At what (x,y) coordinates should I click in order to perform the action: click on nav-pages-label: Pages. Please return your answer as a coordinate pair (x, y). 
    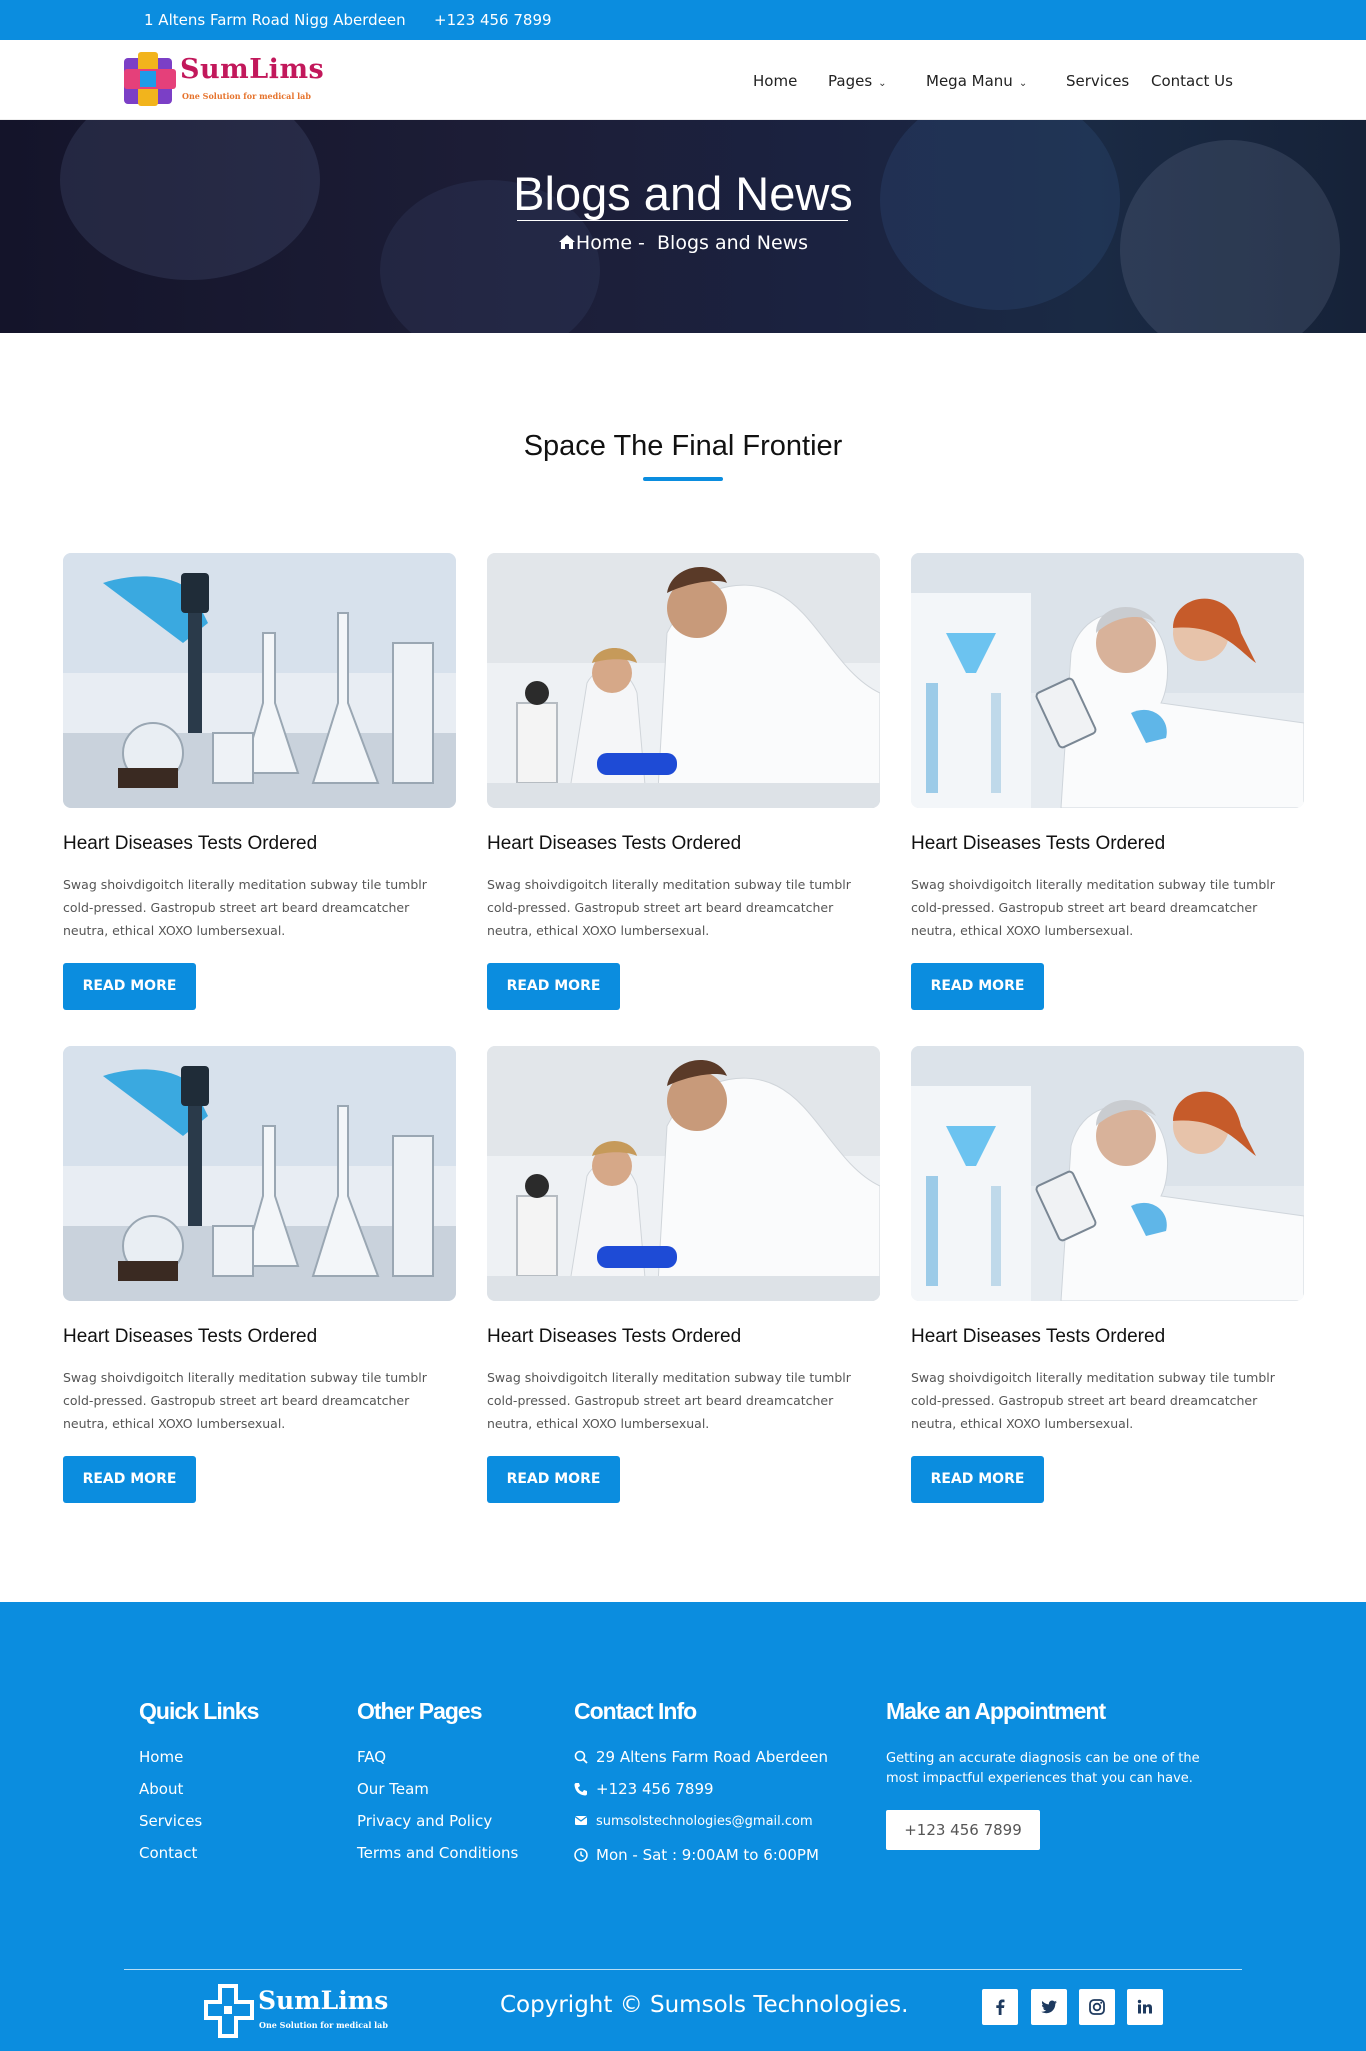
    Looking at the image, I should click on (850, 81).